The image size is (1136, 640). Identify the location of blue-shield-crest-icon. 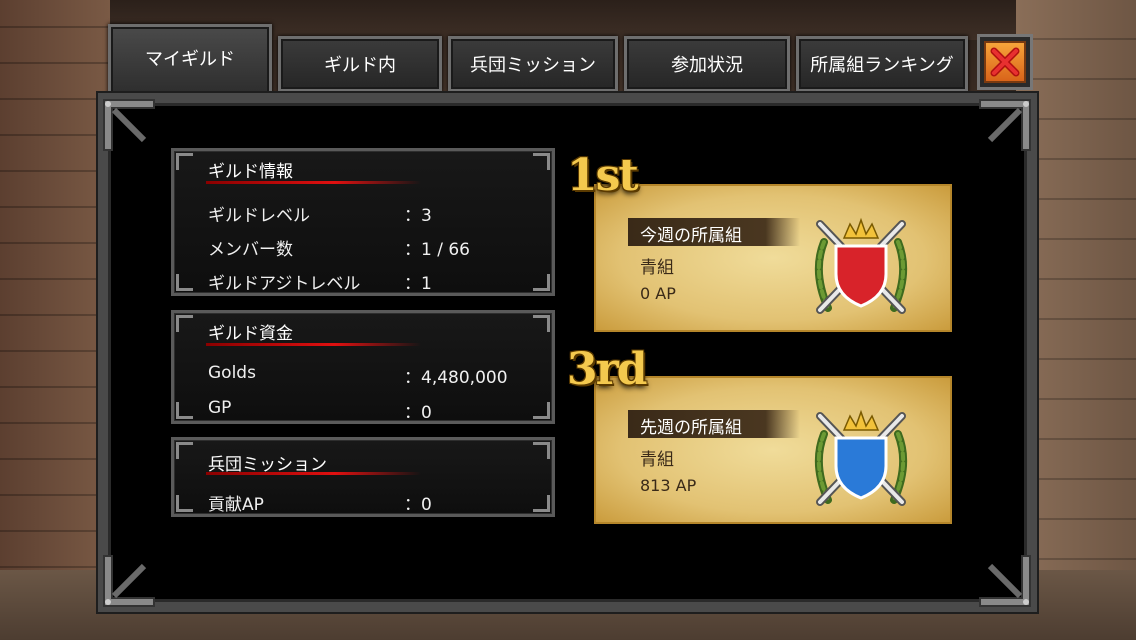
(861, 457).